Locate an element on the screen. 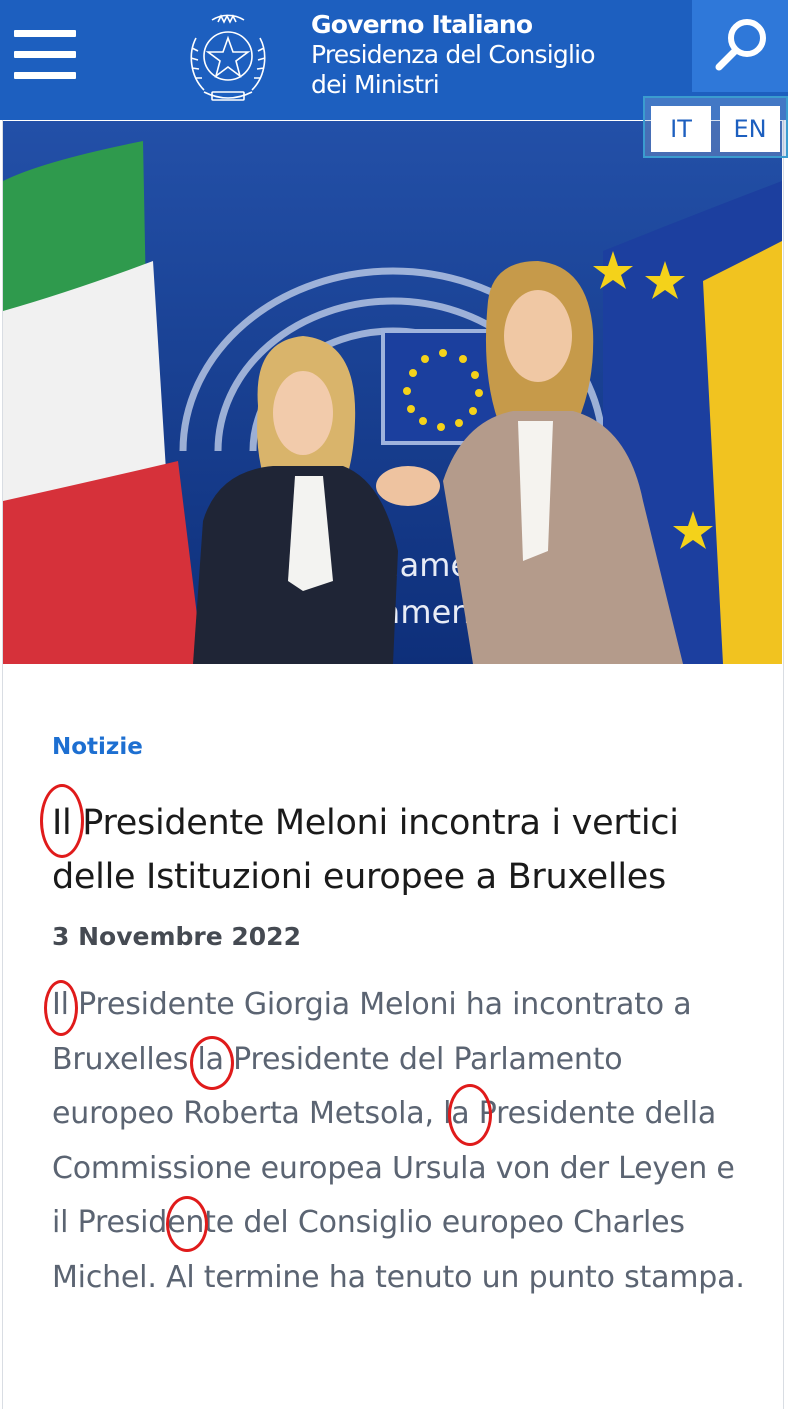 Image resolution: width=788 pixels, height=1409 pixels. language-it-button: IT is located at coordinates (681, 129).